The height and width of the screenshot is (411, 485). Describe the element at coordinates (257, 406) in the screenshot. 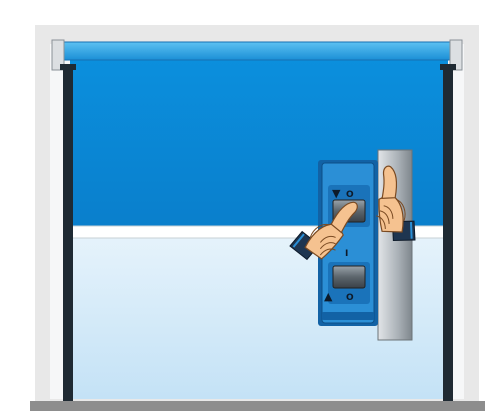

I see `floor-strip` at that location.